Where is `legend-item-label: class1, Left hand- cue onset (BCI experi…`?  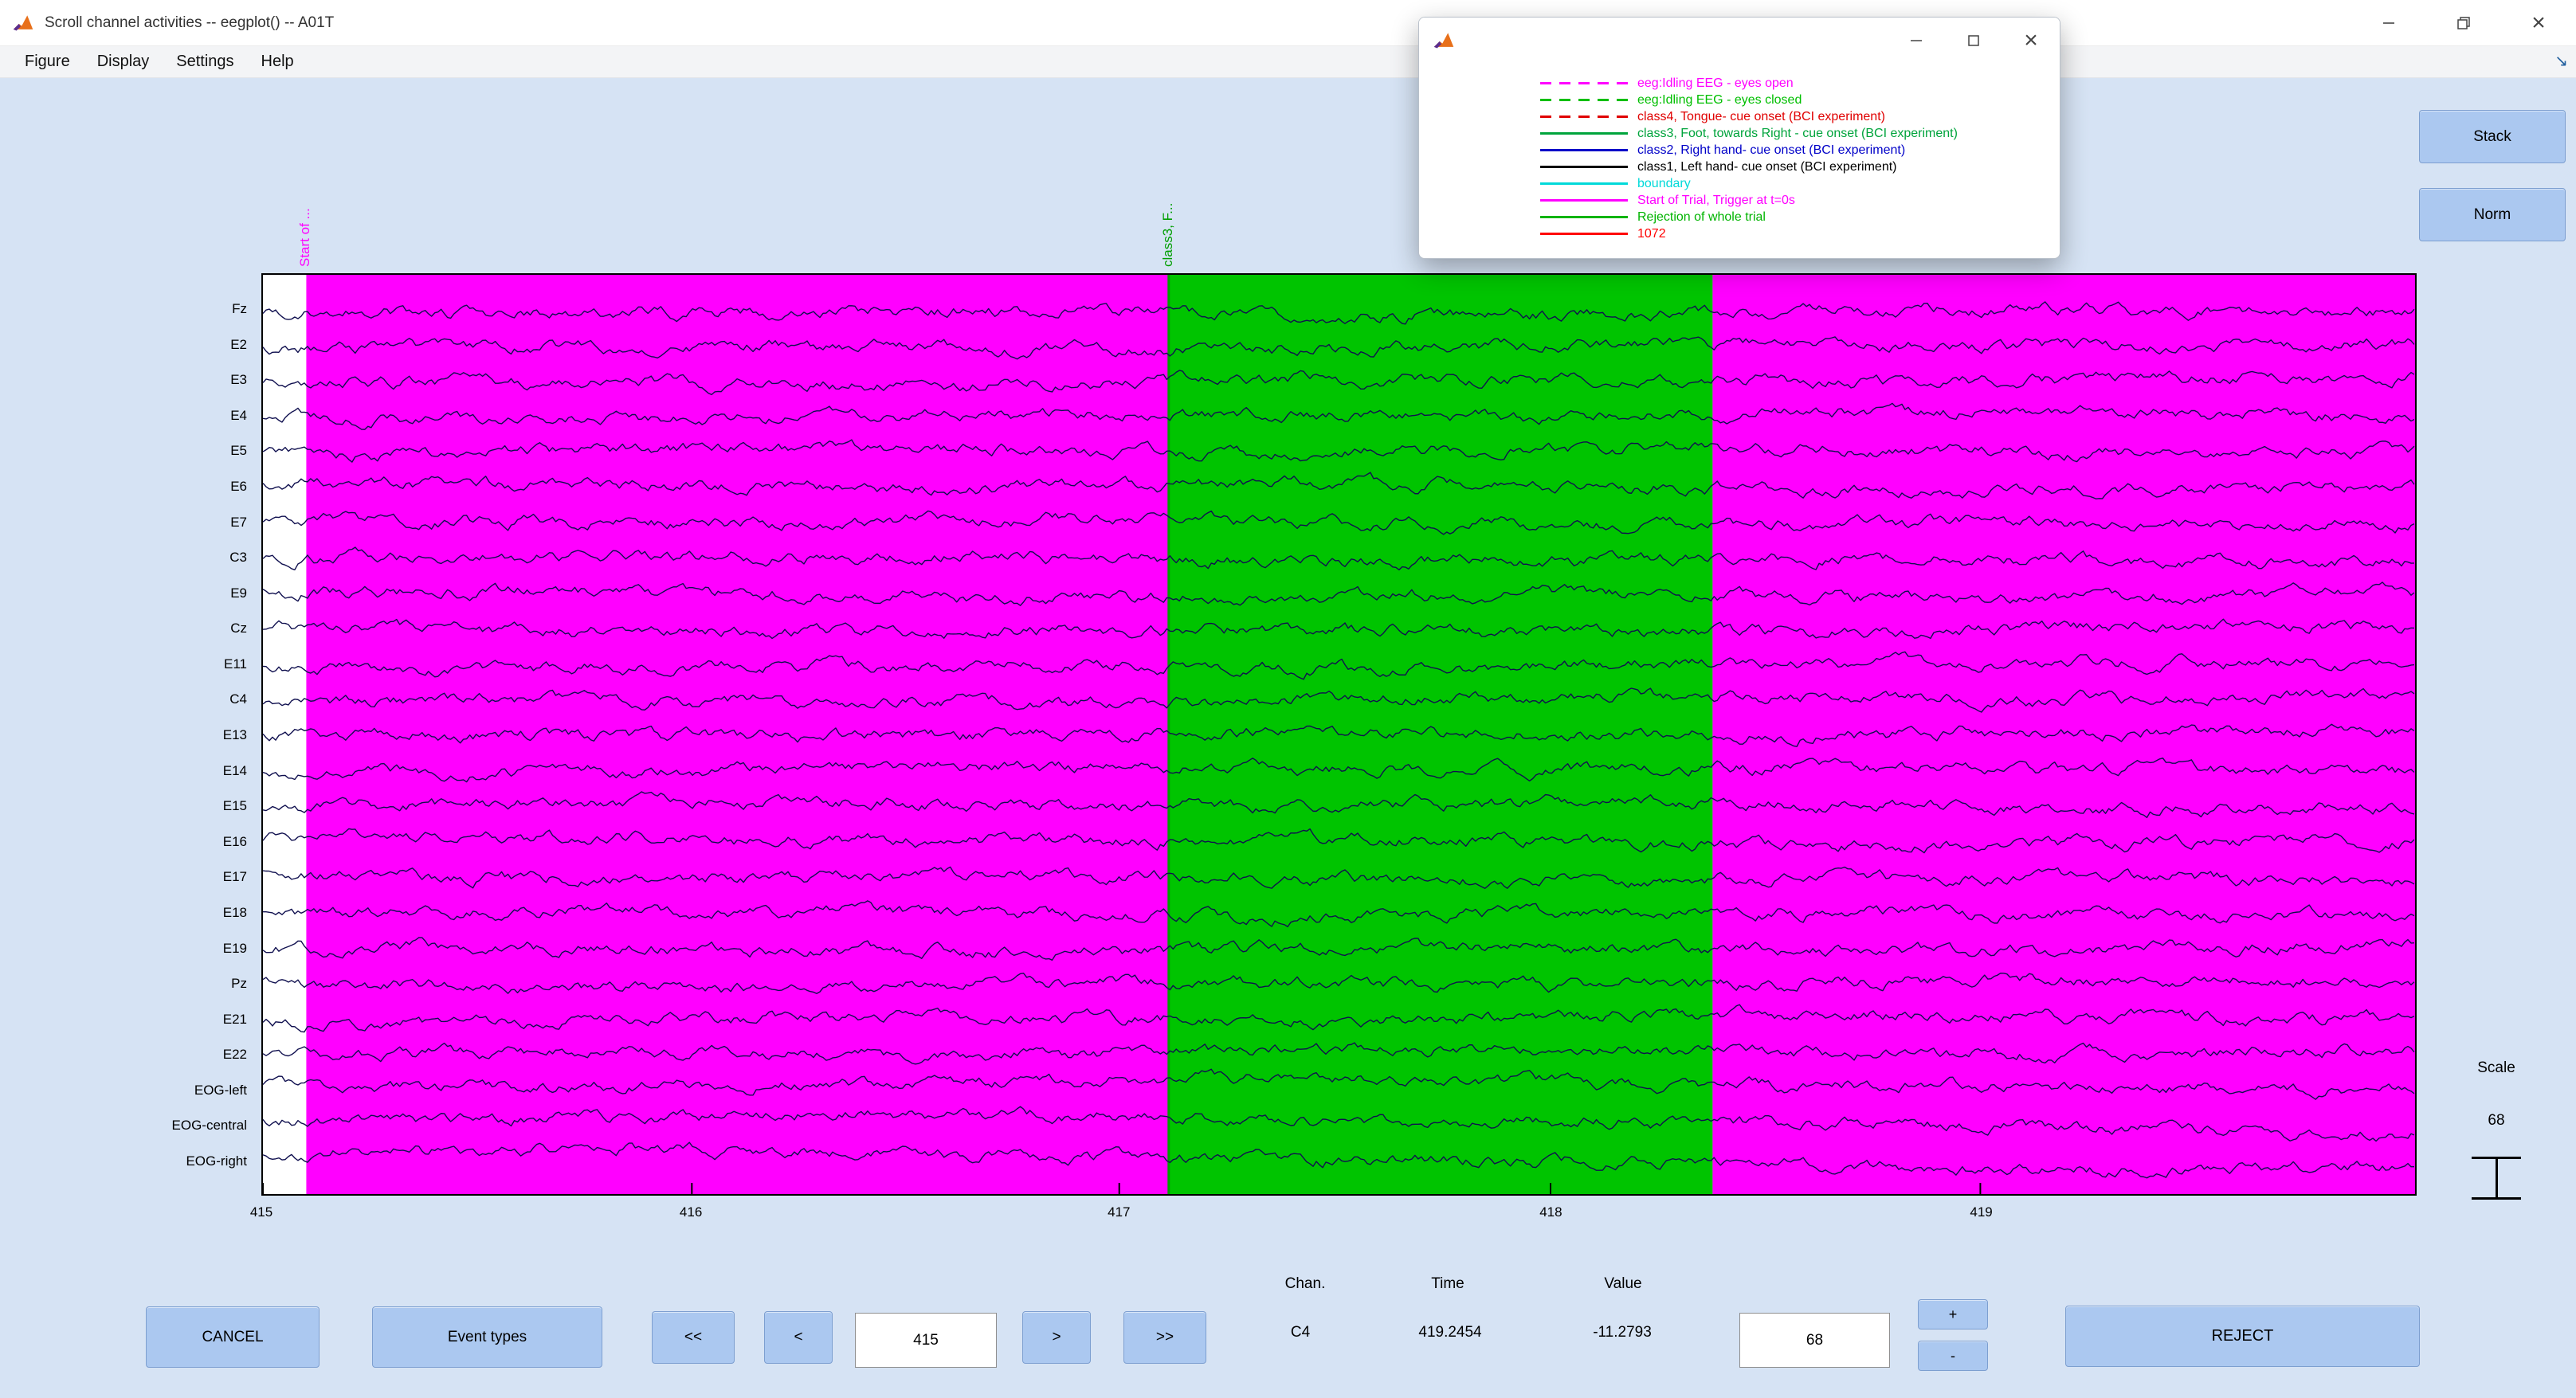
legend-item-label: class1, Left hand- cue onset (BCI experi… is located at coordinates (1767, 166).